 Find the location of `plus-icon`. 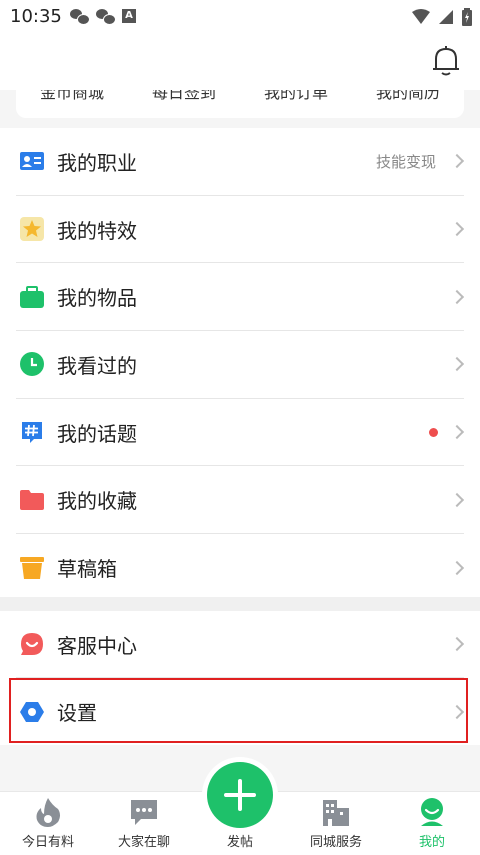

plus-icon is located at coordinates (240, 795).